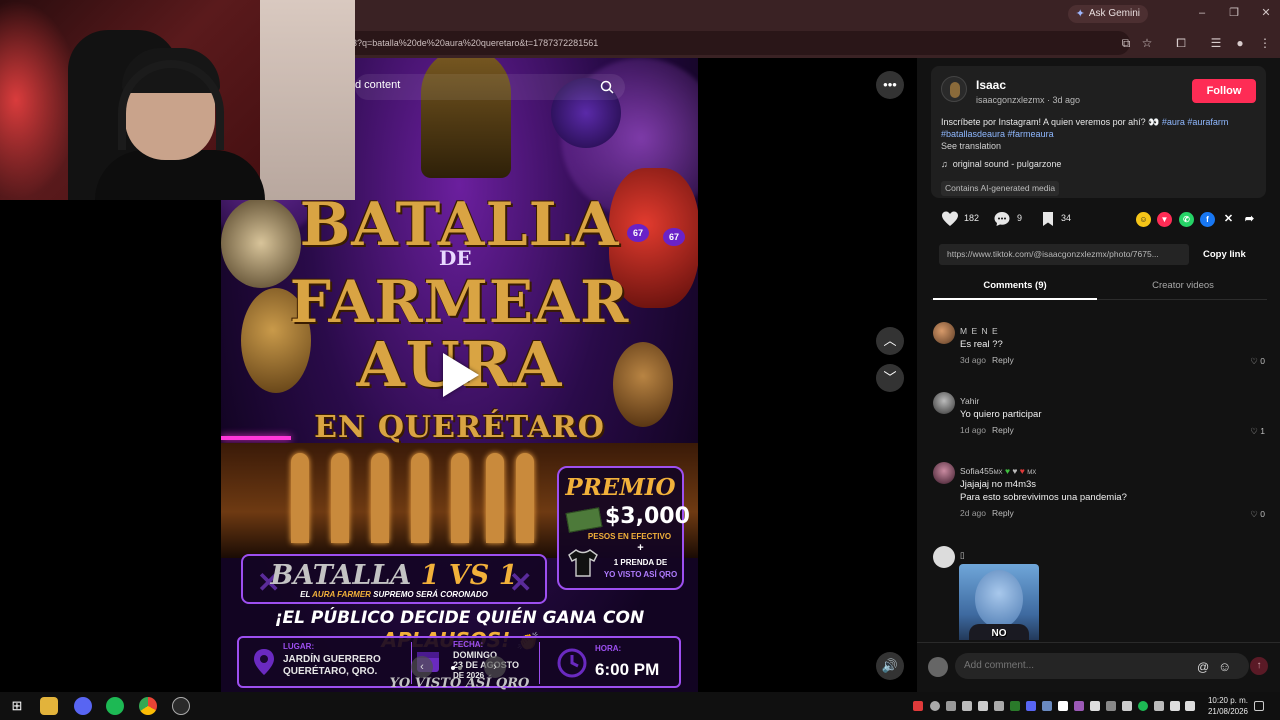 This screenshot has width=1280, height=720. Describe the element at coordinates (1265, 43) in the screenshot. I see `browser-menu-icon: ⋮` at that location.